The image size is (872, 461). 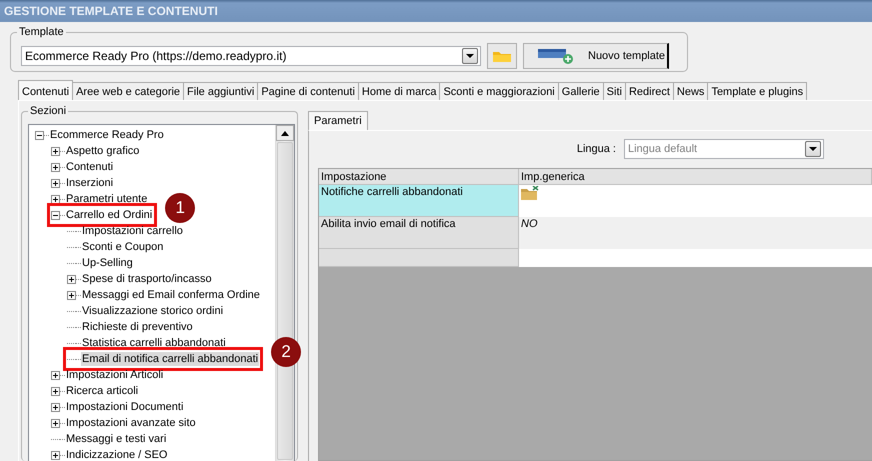 I want to click on up-arrow-icon, so click(x=285, y=133).